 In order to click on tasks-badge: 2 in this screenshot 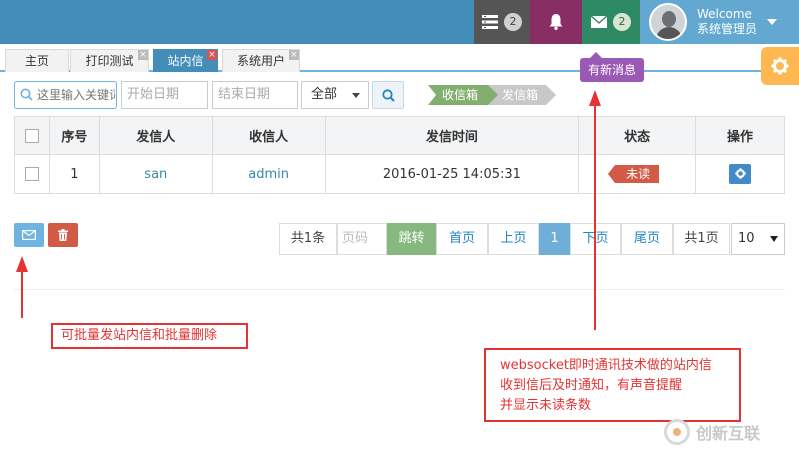, I will do `click(513, 22)`.